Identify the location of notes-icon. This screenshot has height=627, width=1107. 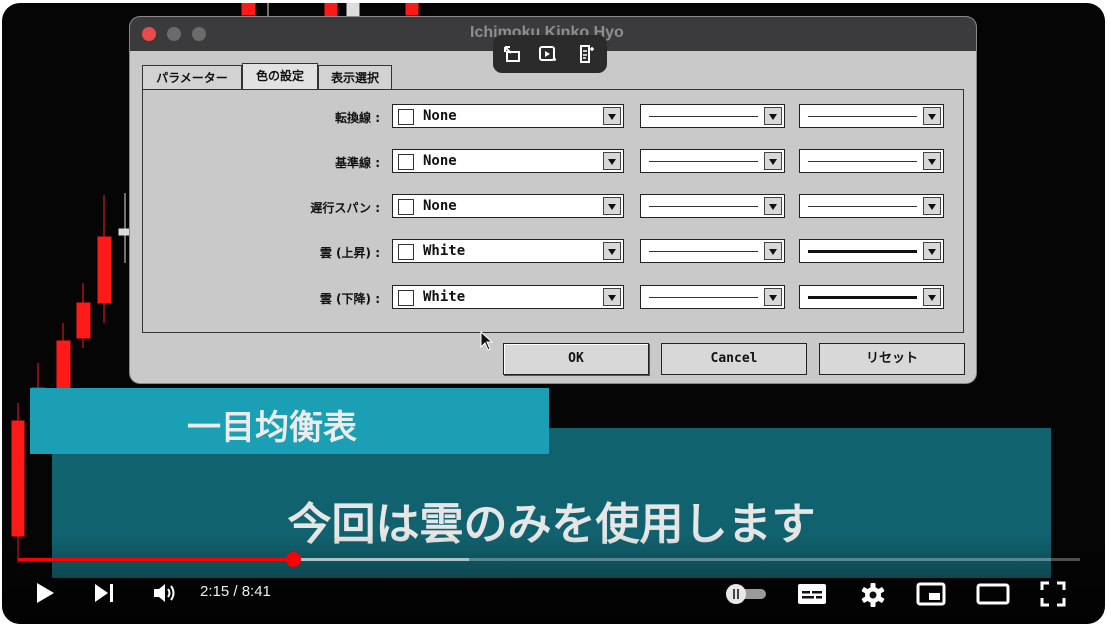
(587, 54).